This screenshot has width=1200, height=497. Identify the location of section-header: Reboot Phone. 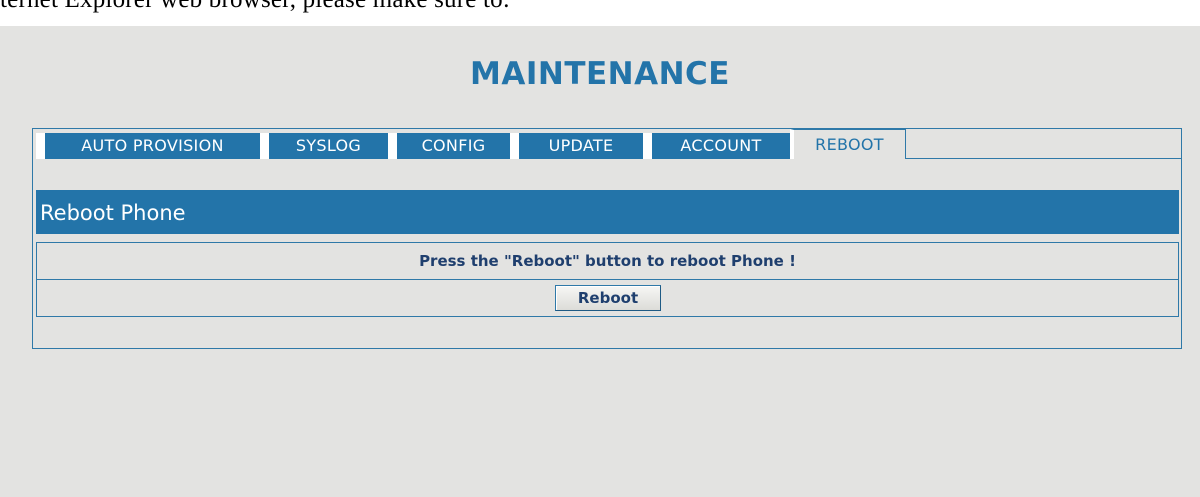
(607, 212).